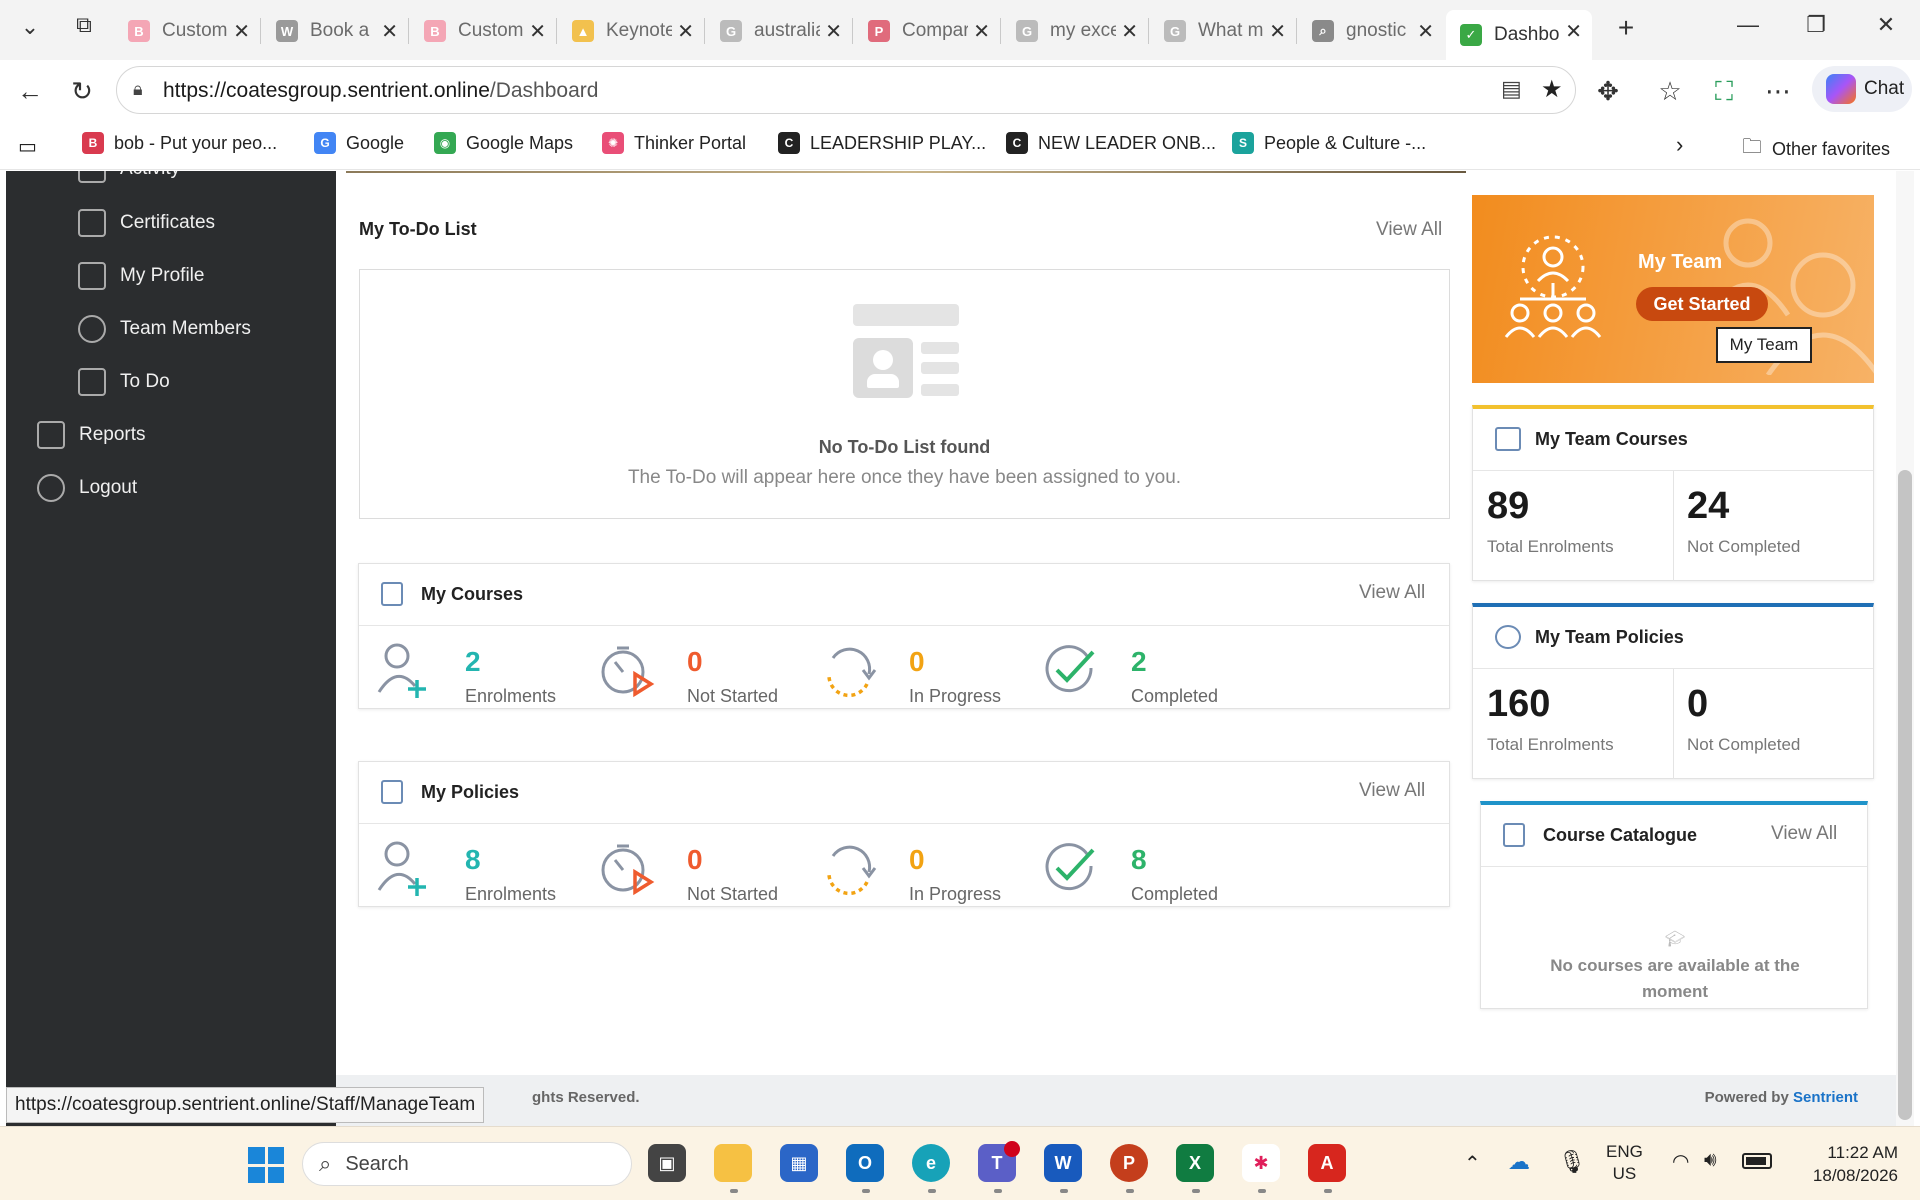 This screenshot has width=1920, height=1200. What do you see at coordinates (30, 91) in the screenshot?
I see `back-icon: ←` at bounding box center [30, 91].